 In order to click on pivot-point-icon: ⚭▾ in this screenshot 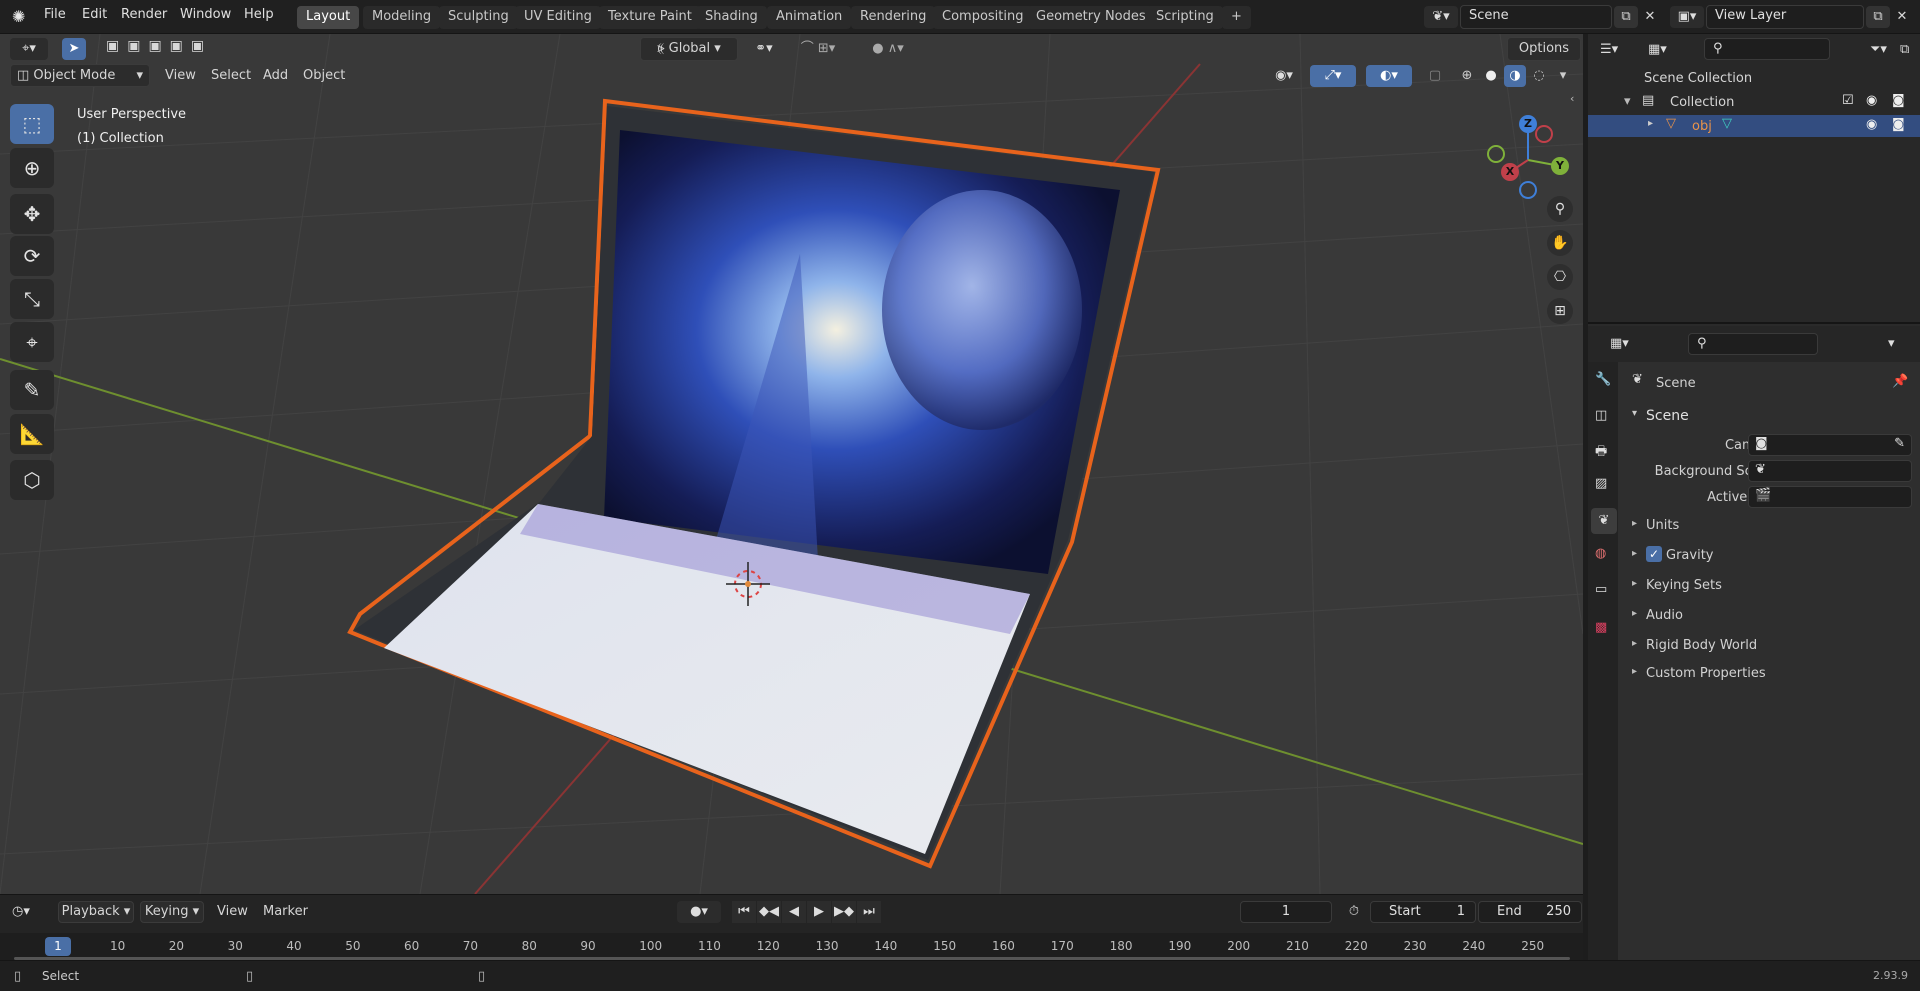, I will do `click(764, 49)`.